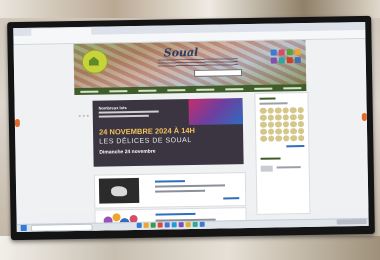 This screenshot has height=260, width=380. What do you see at coordinates (23, 227) in the screenshot?
I see `windows-start-icon` at bounding box center [23, 227].